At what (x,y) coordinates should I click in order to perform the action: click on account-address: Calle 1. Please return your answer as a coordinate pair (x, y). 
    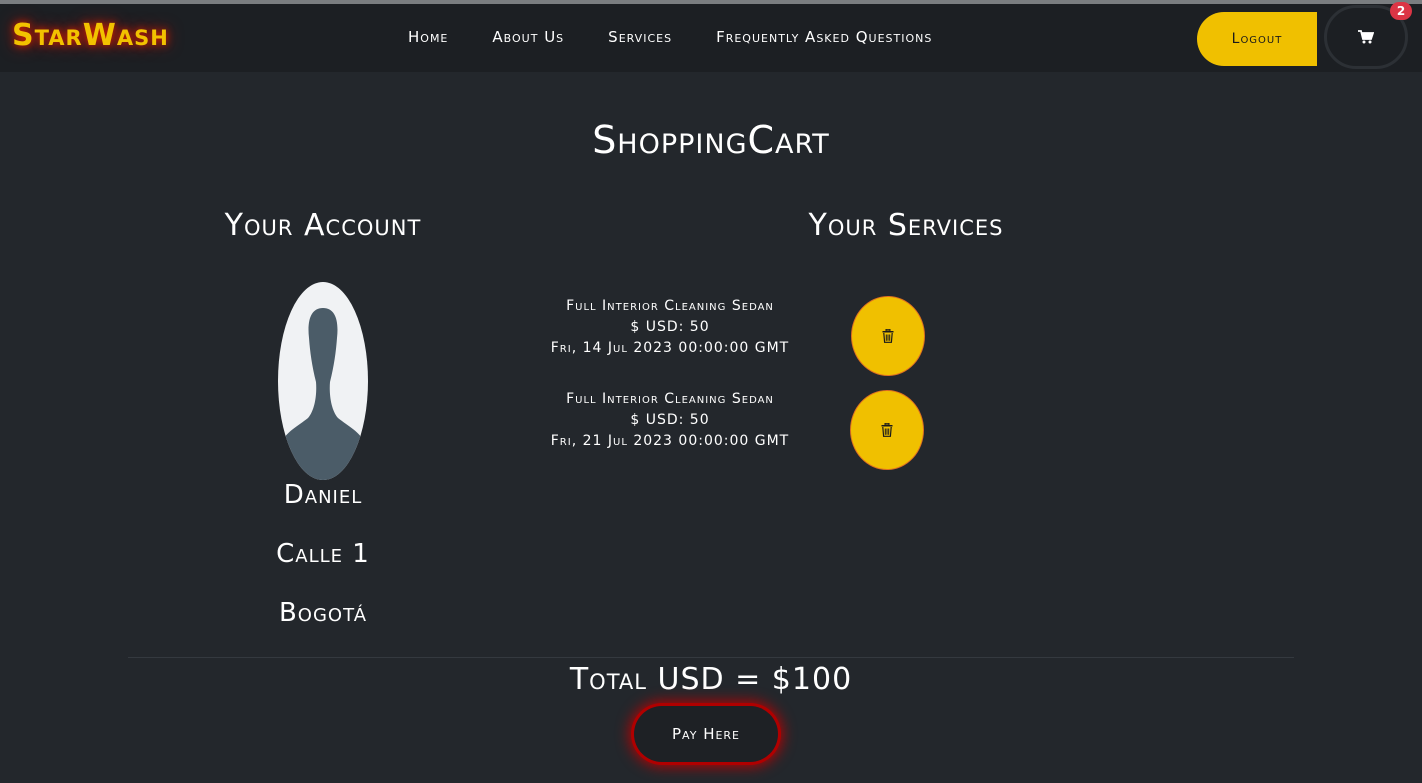
    Looking at the image, I should click on (323, 554).